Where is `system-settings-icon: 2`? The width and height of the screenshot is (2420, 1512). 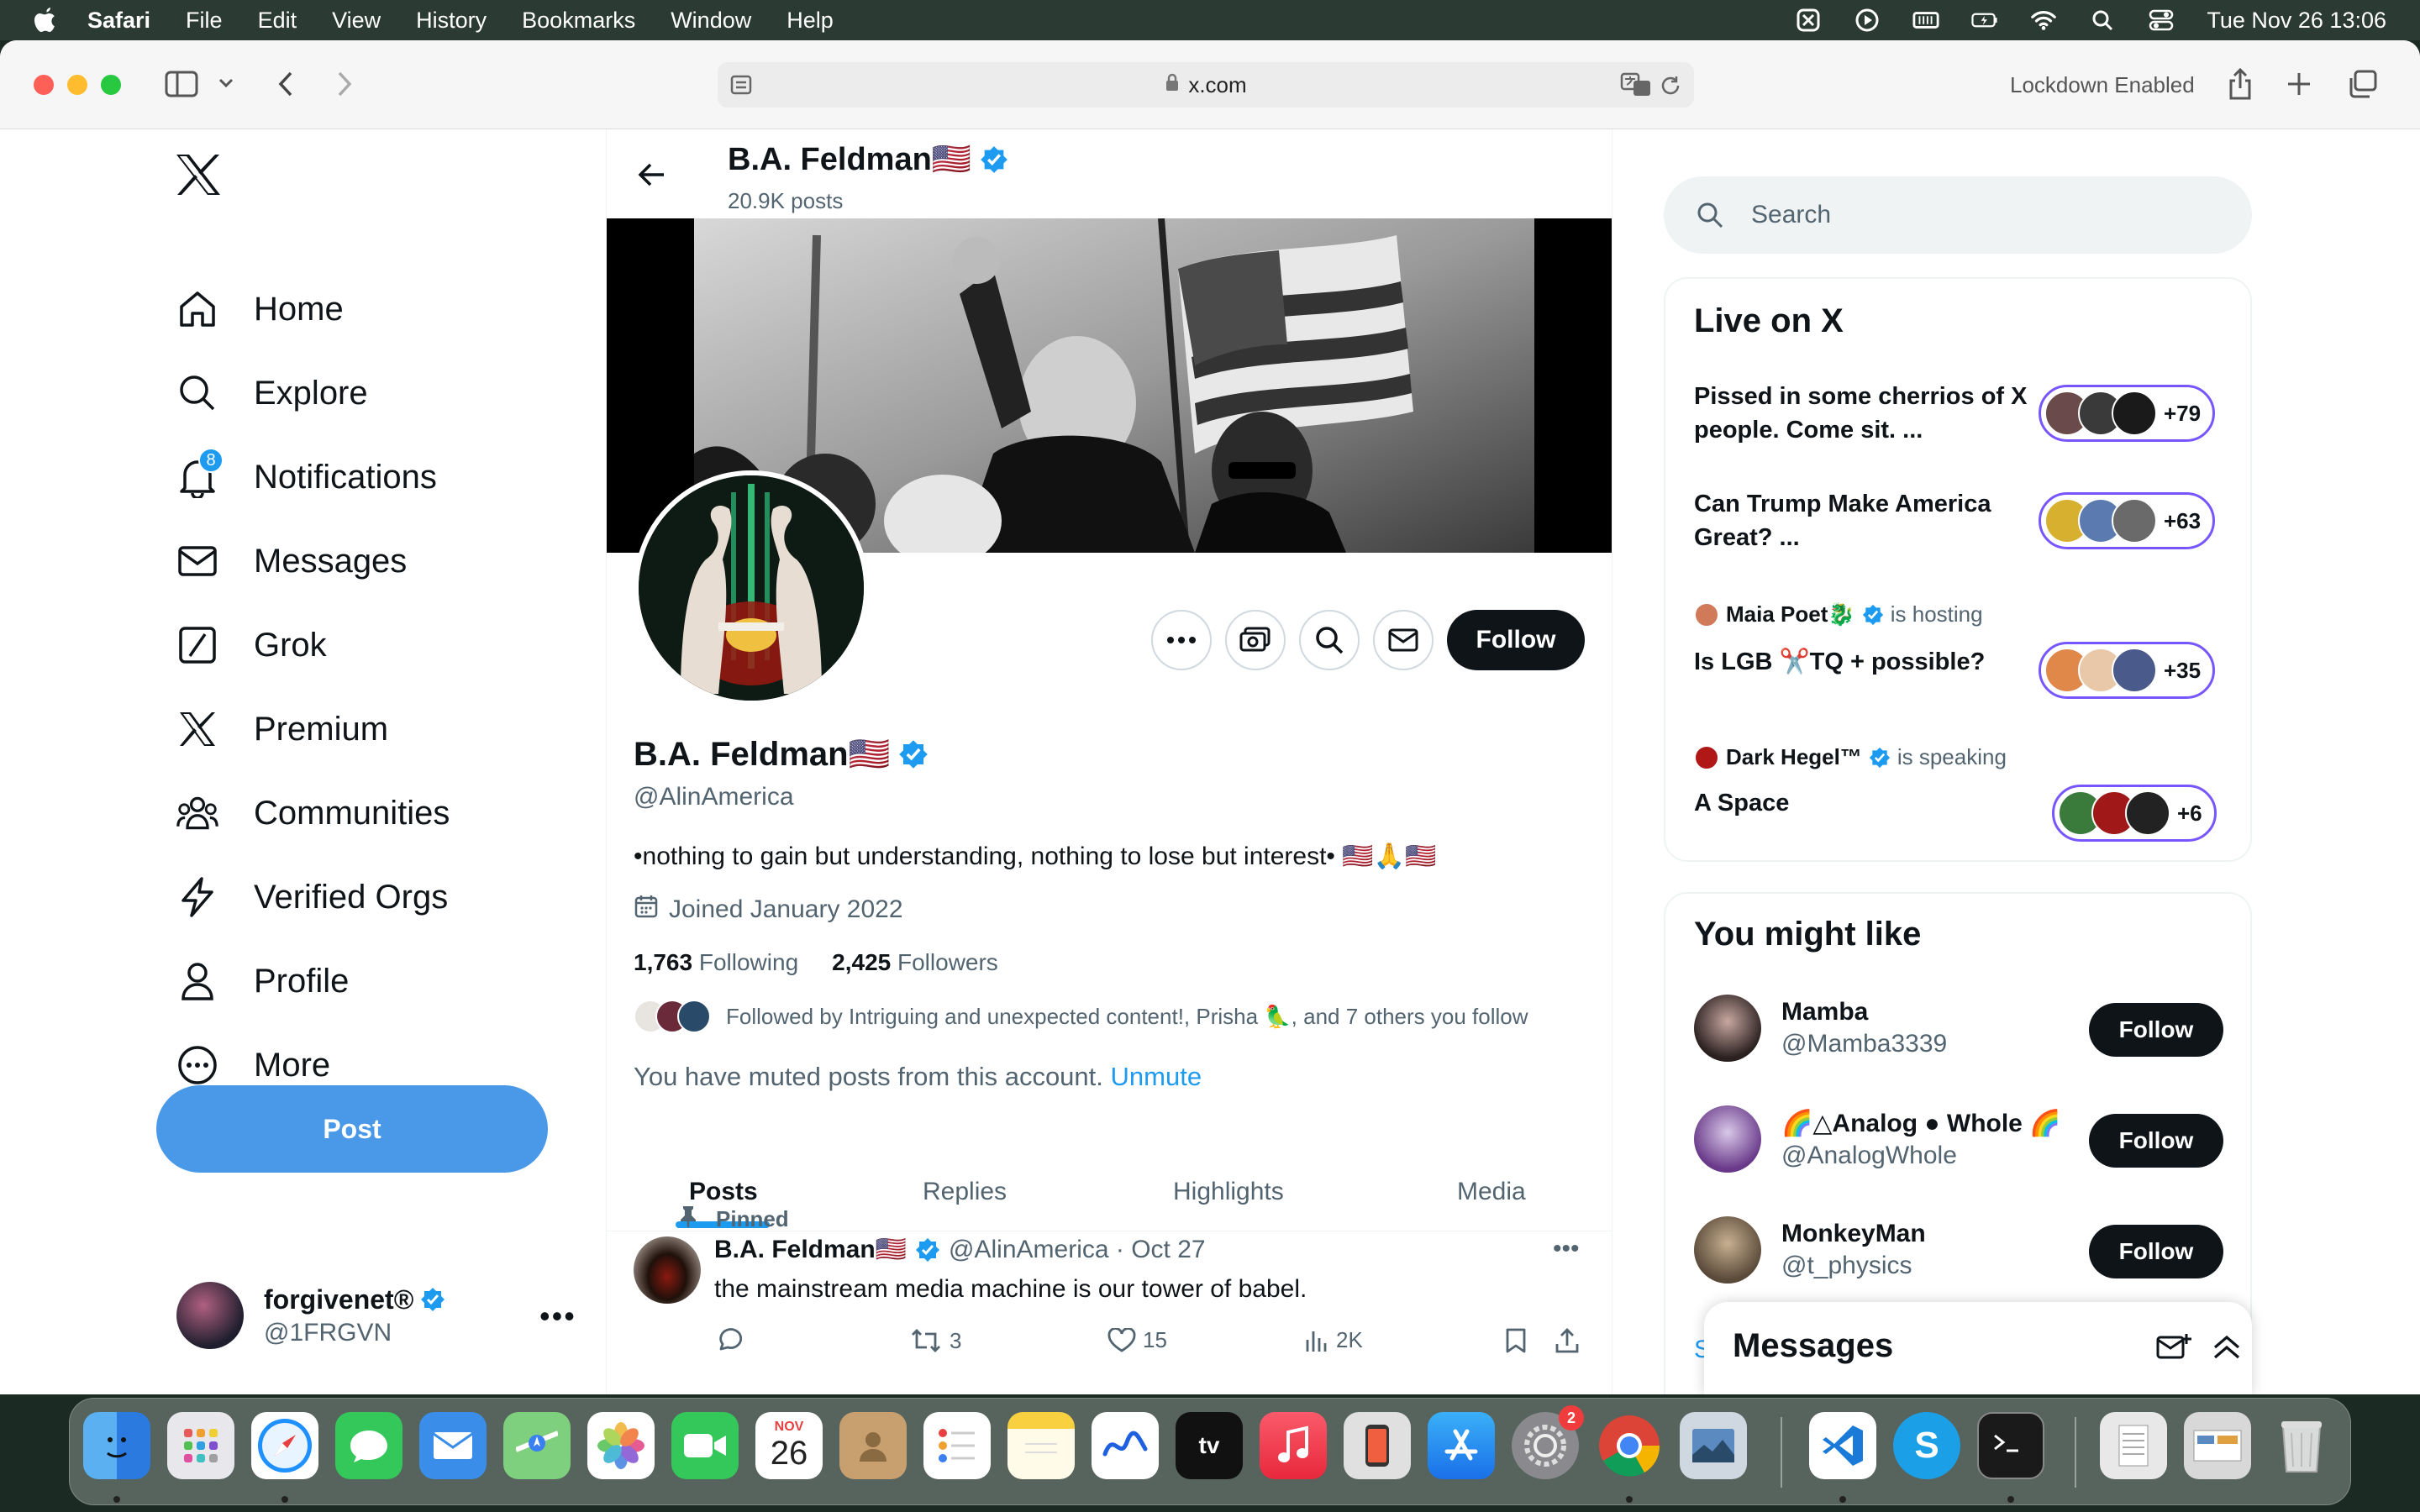 system-settings-icon: 2 is located at coordinates (1548, 1442).